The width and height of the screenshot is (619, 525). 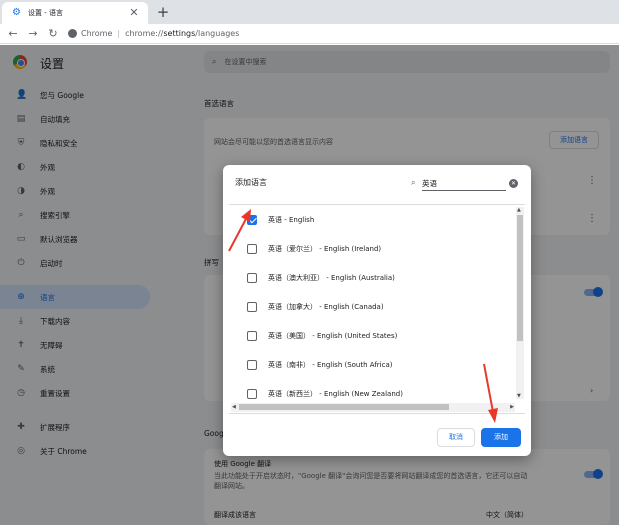 I want to click on language-option: 英语（南非） - English (South Africa), so click(x=374, y=364).